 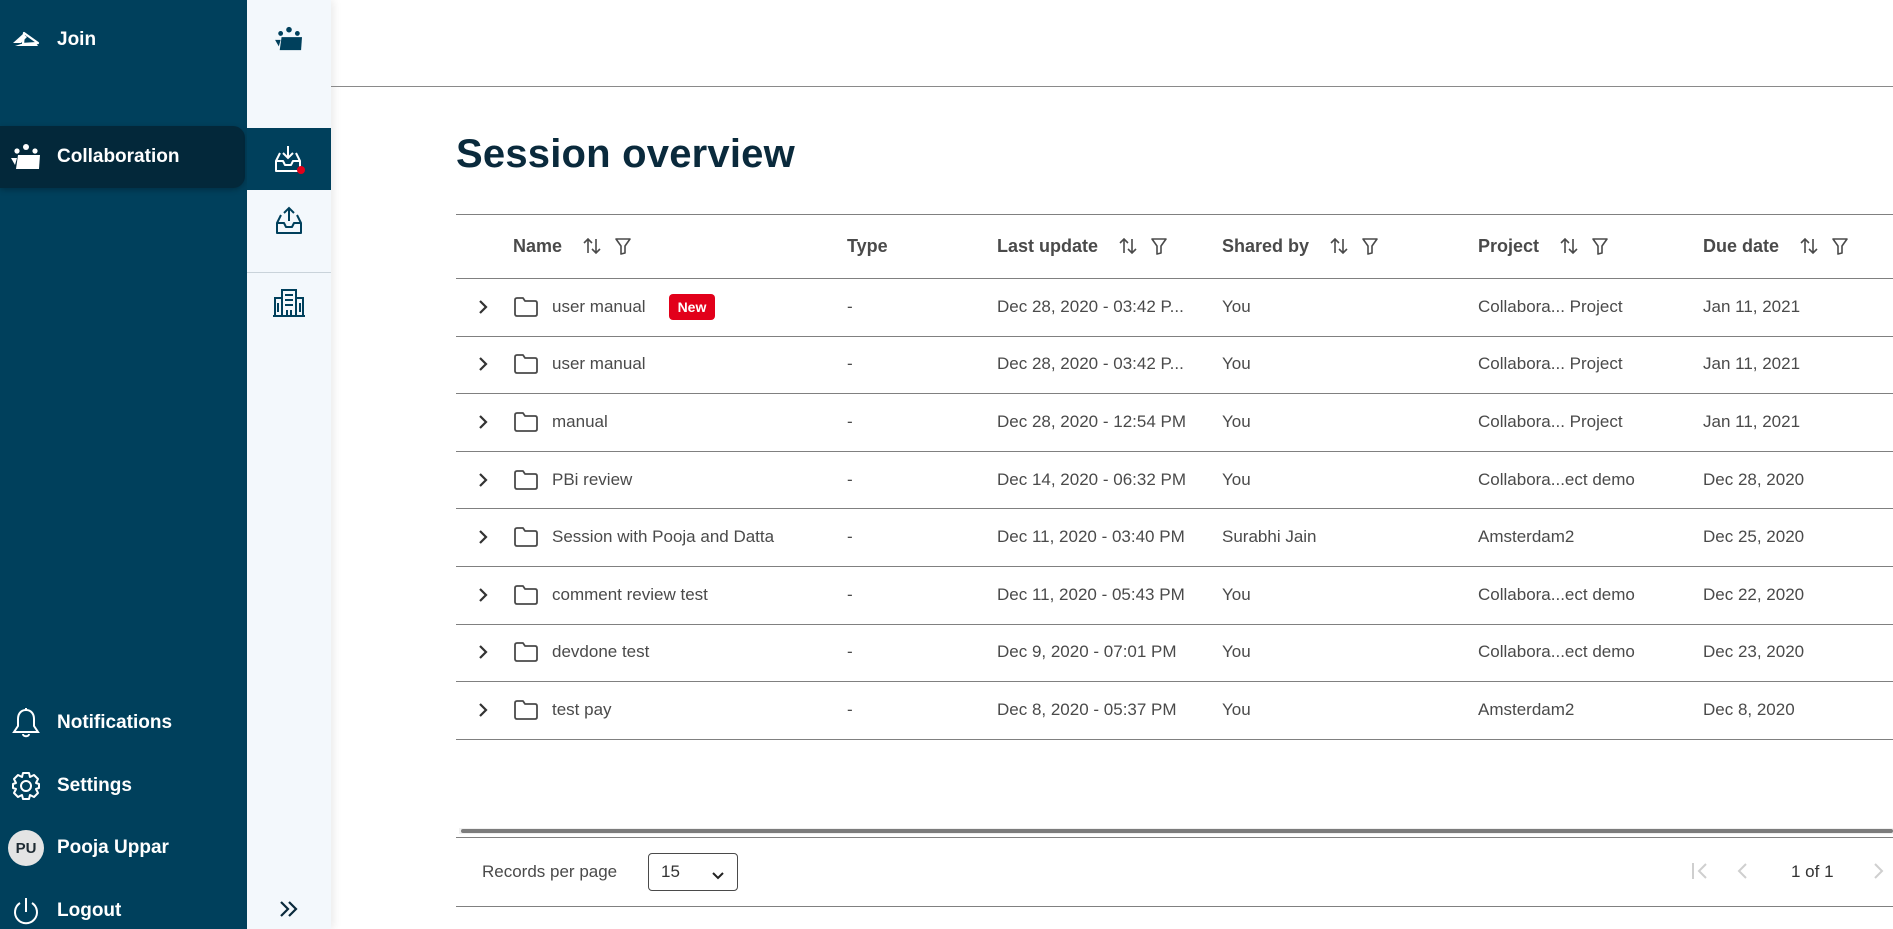 What do you see at coordinates (123, 40) in the screenshot?
I see `sidebar-item-join: Join` at bounding box center [123, 40].